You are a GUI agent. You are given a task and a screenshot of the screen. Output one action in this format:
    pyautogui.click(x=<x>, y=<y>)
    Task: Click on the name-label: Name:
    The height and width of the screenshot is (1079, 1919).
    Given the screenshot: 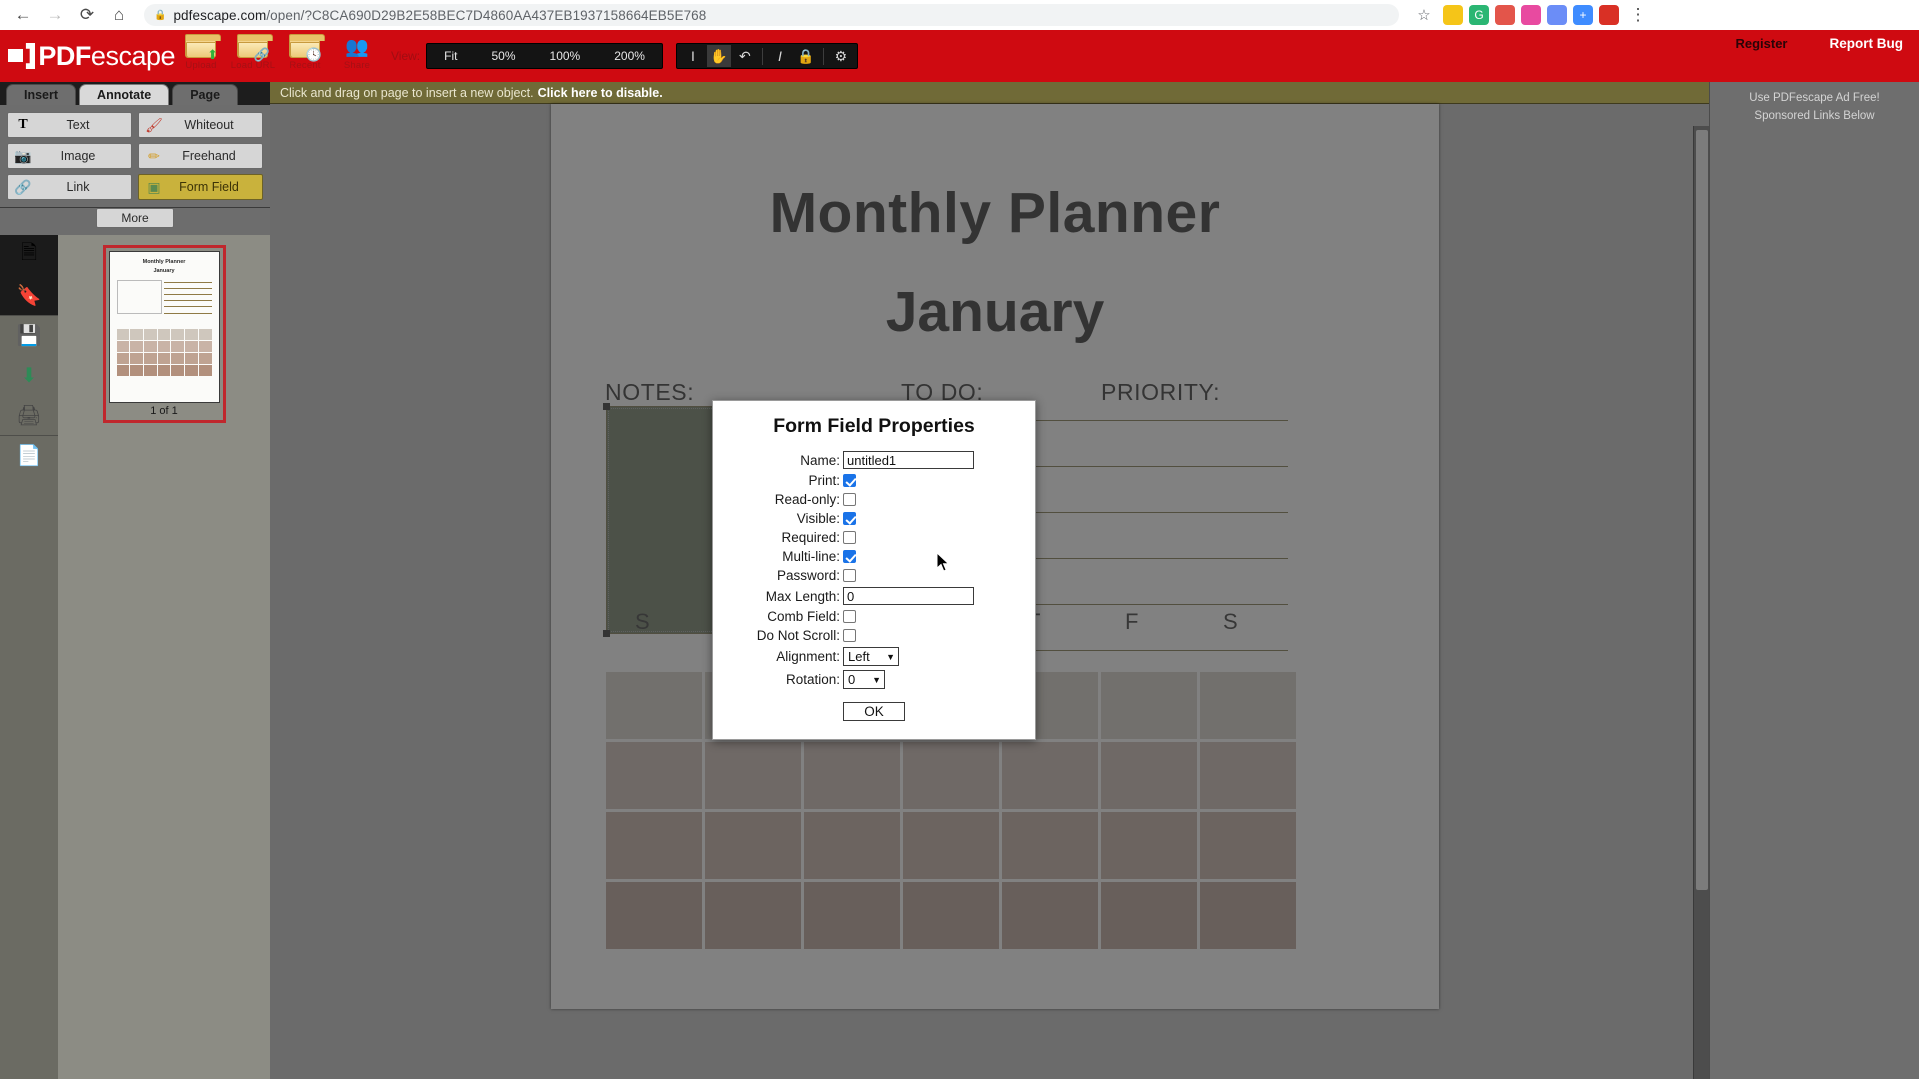 What is the action you would take?
    pyautogui.click(x=820, y=460)
    